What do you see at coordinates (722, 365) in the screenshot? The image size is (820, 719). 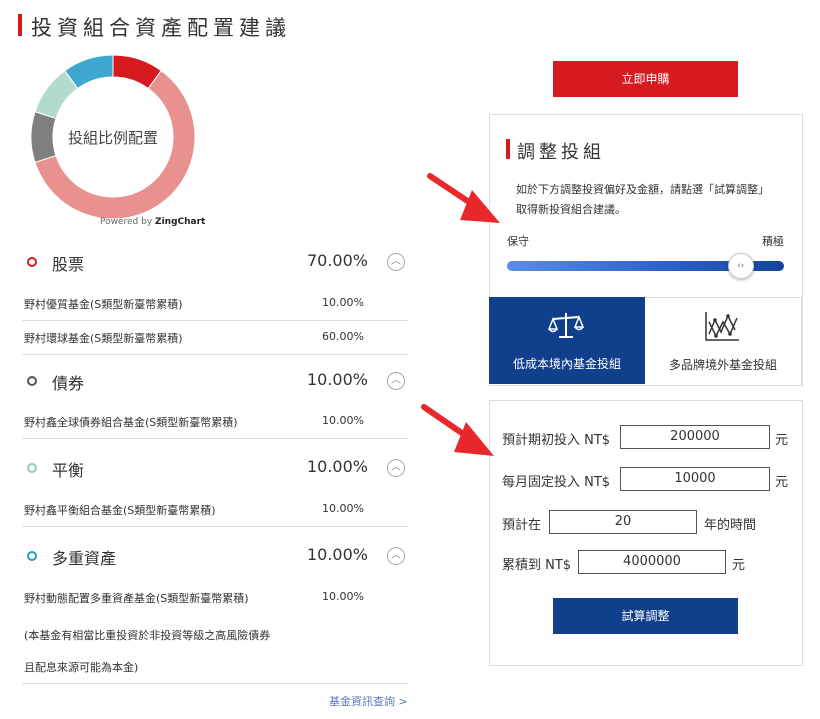 I see `option-label: 多品牌境外基金投組` at bounding box center [722, 365].